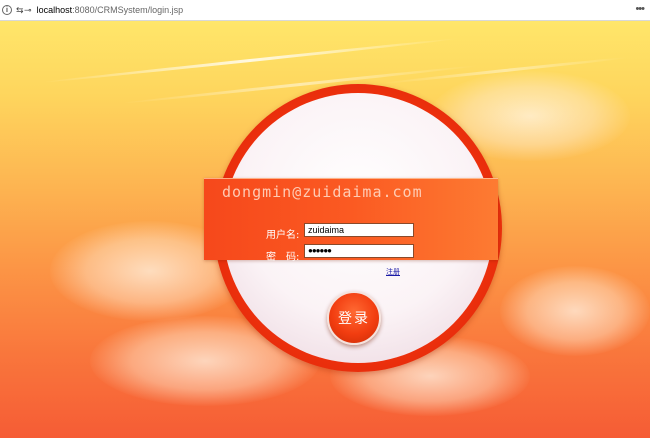 The height and width of the screenshot is (438, 650). Describe the element at coordinates (7, 10) in the screenshot. I see `info-icon: i` at that location.